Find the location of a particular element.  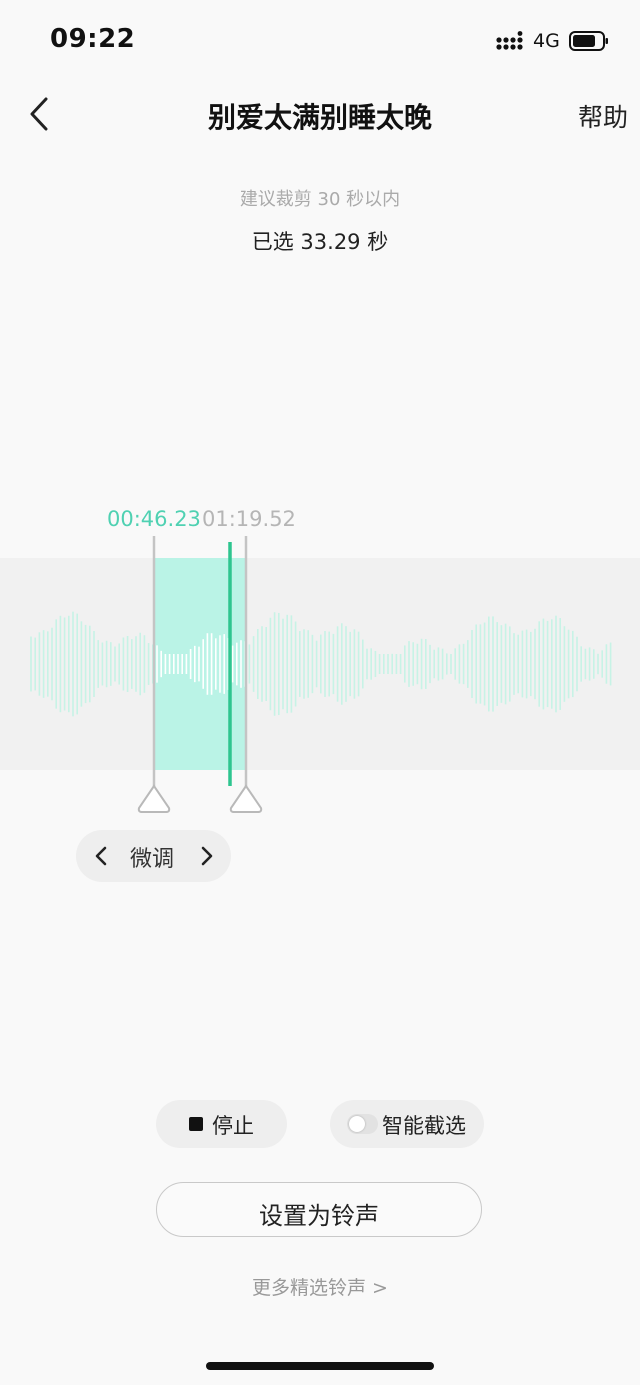

help-link: 帮助 is located at coordinates (603, 116).